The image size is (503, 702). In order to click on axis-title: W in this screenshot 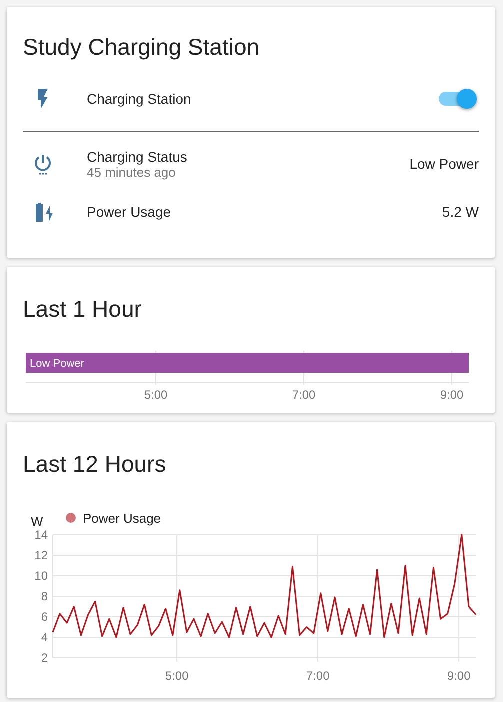, I will do `click(37, 521)`.